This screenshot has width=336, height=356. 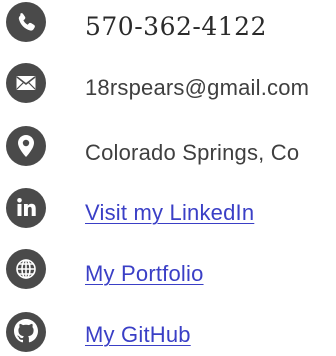 I want to click on map-pin-icon, so click(x=26, y=146).